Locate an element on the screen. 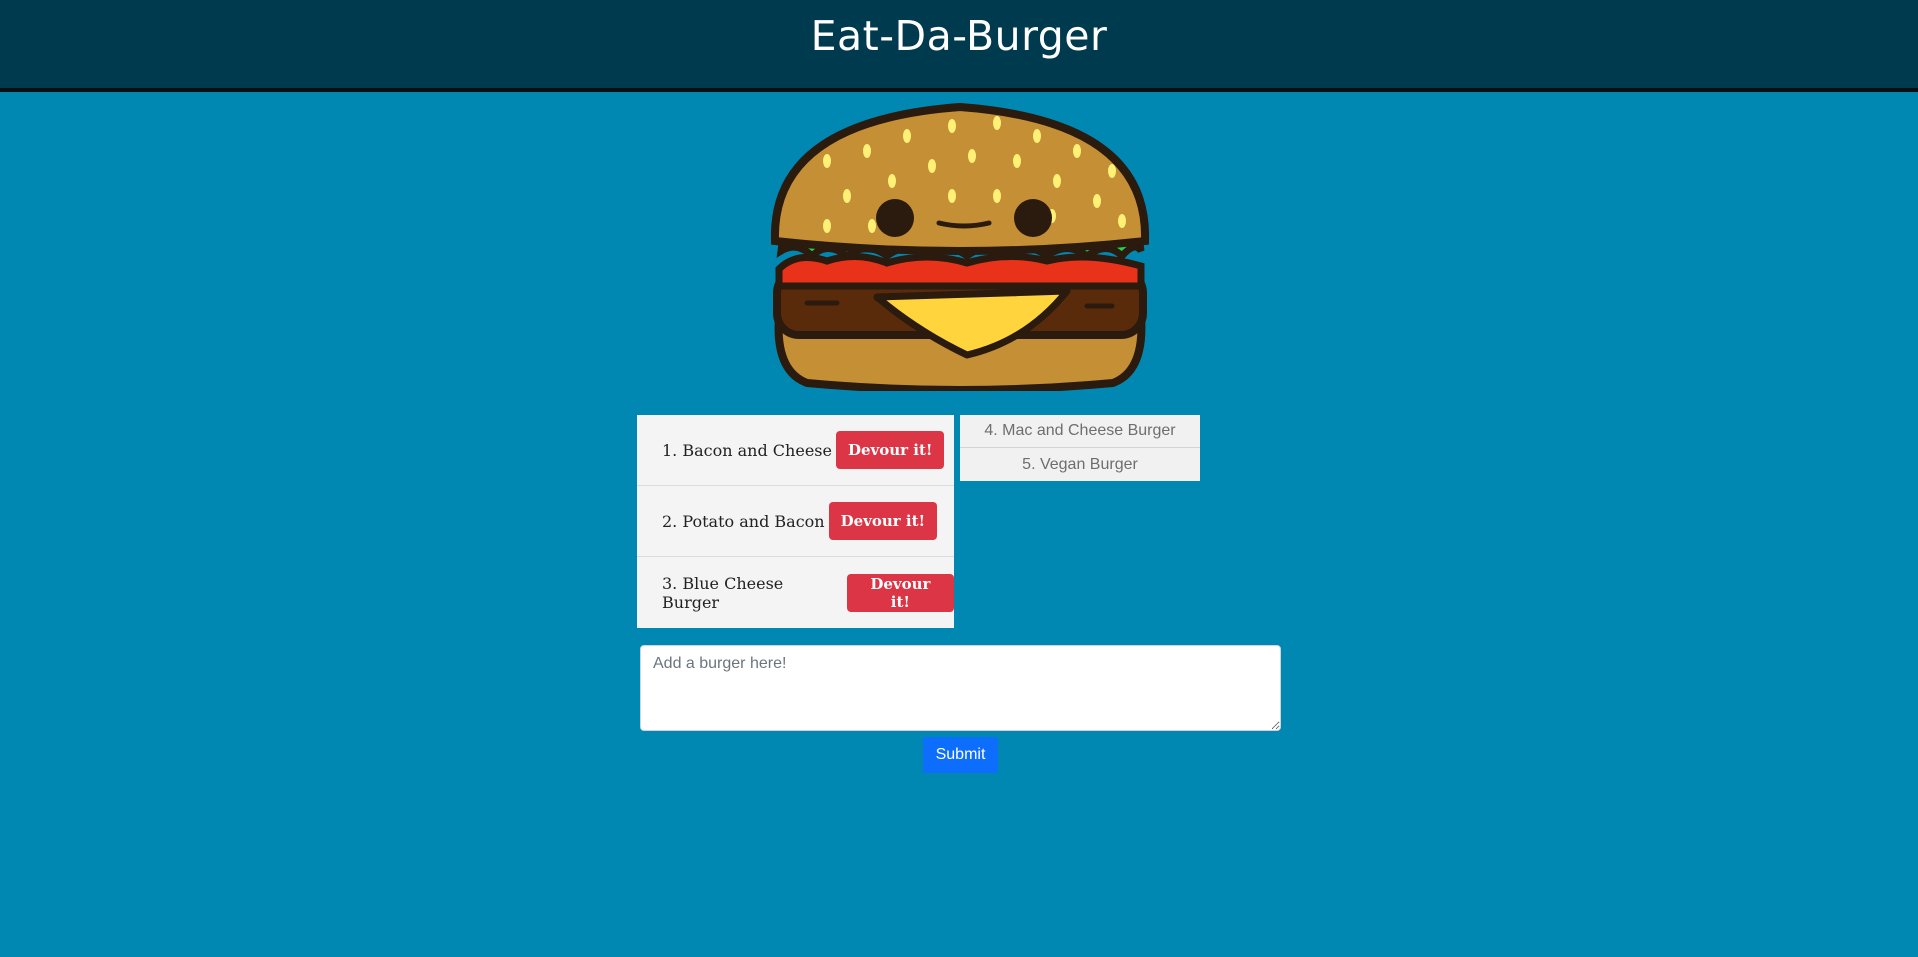  burger-name: 3. Blue Cheese Burger is located at coordinates (723, 592).